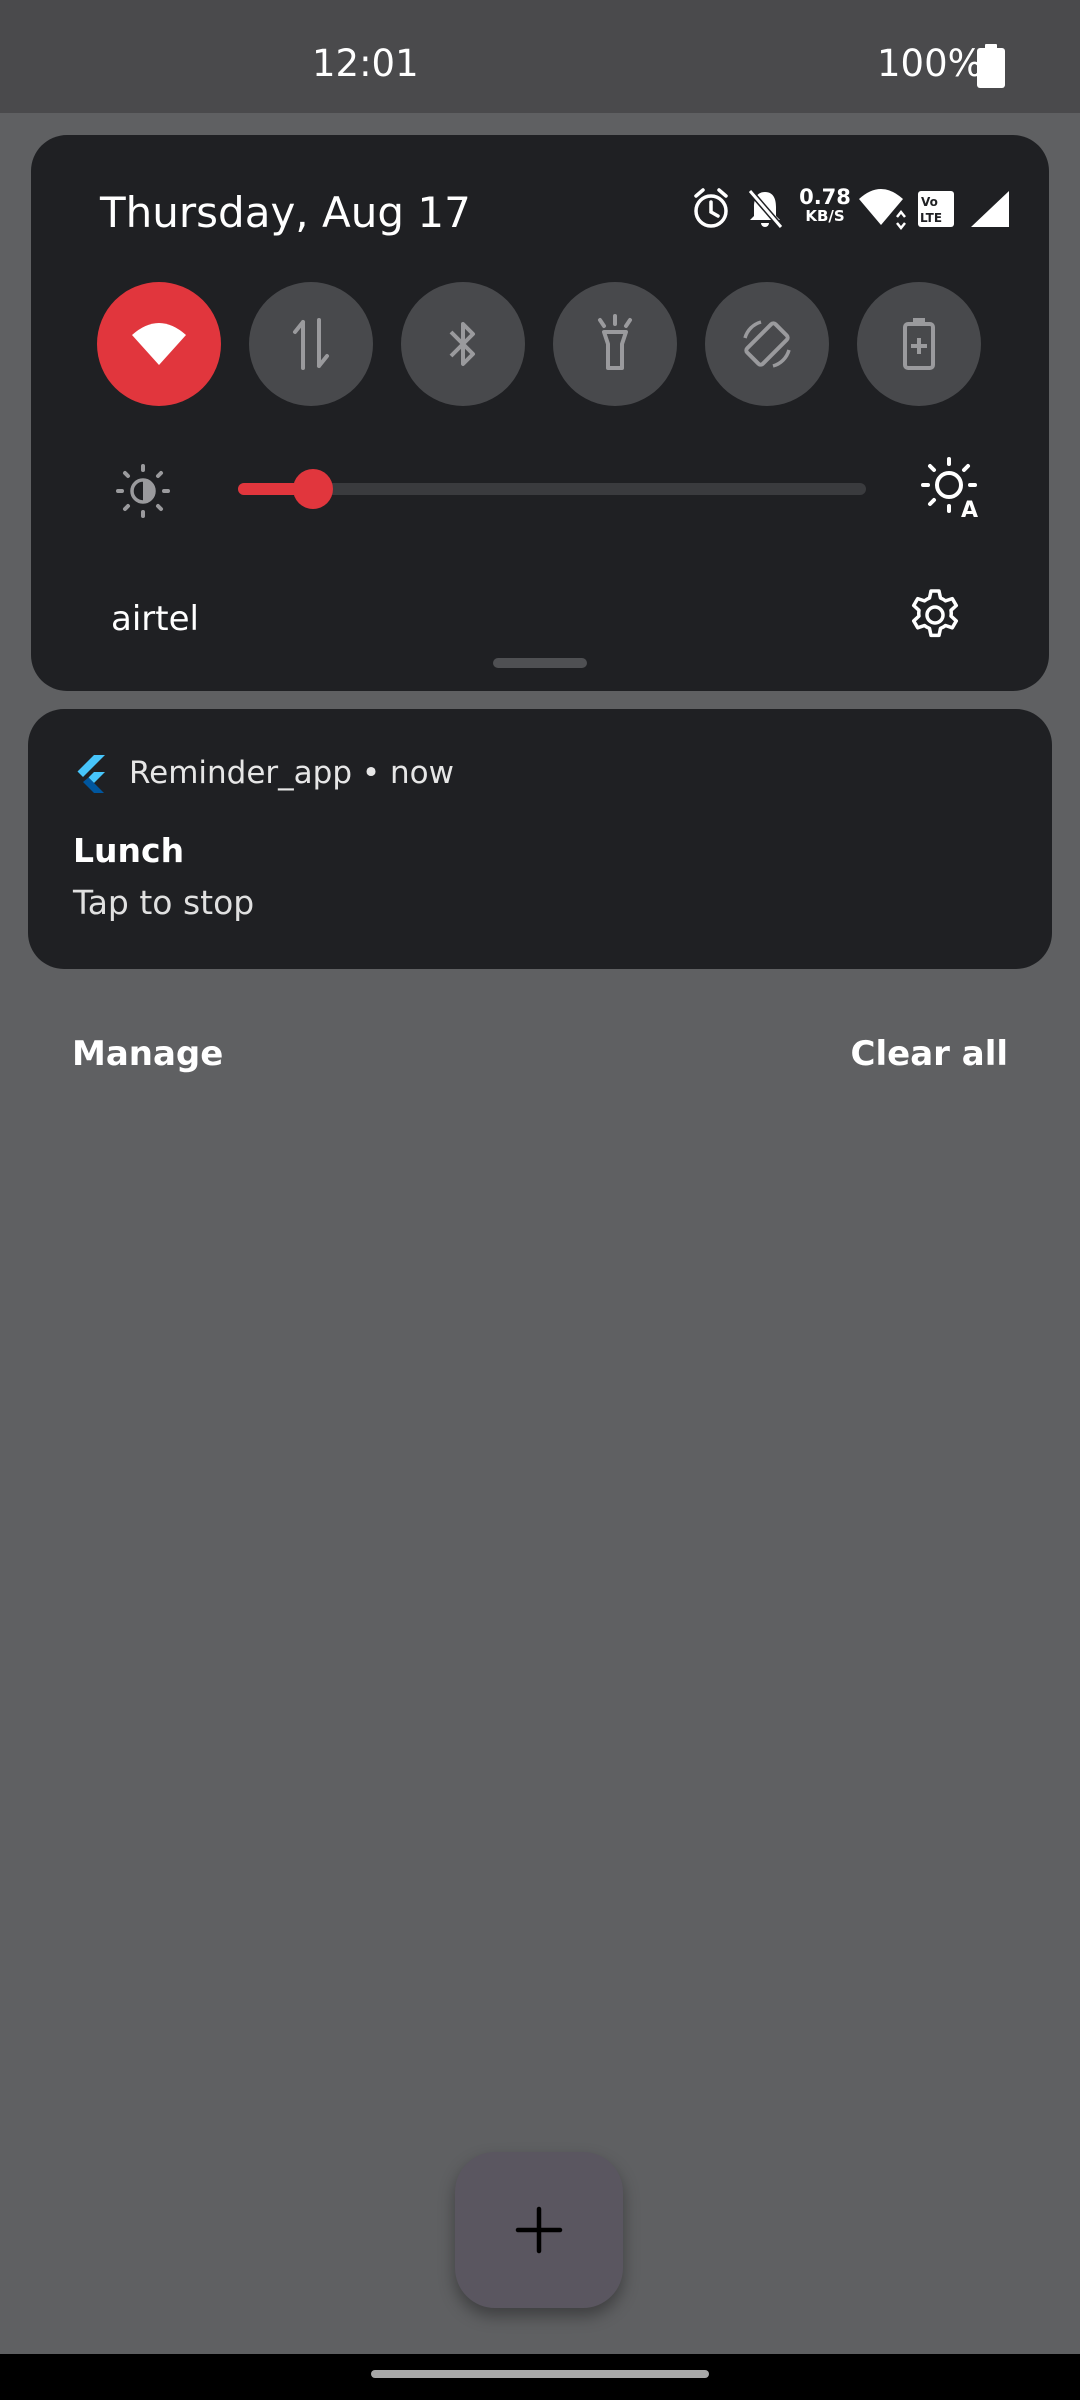  I want to click on wifi-icon, so click(159, 344).